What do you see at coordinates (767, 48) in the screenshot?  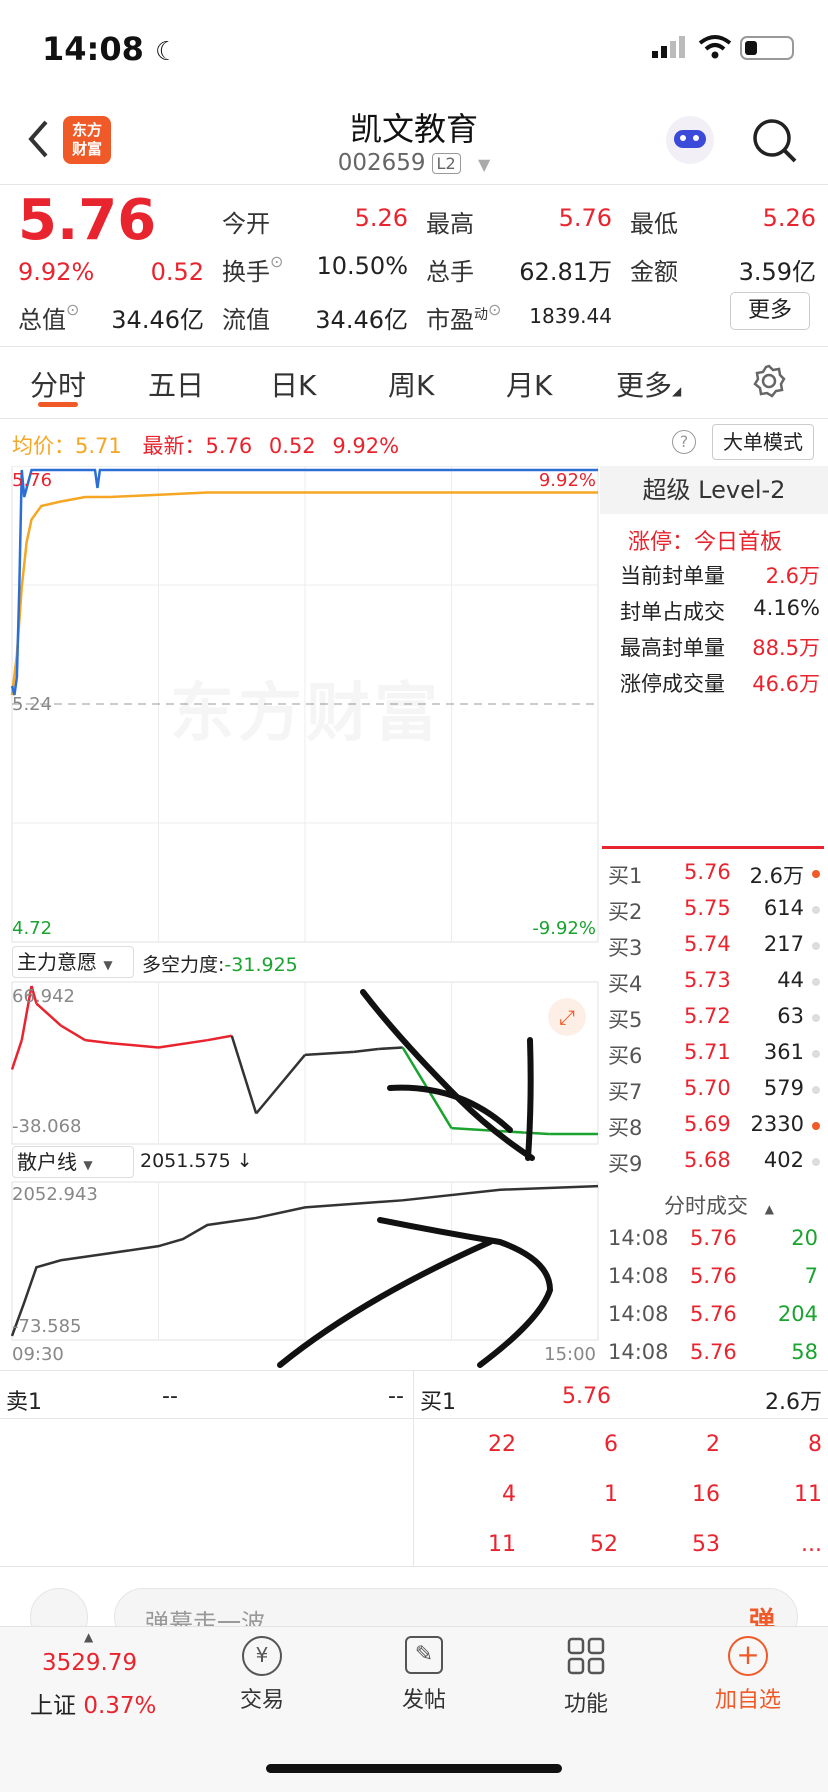 I see `battery-icon` at bounding box center [767, 48].